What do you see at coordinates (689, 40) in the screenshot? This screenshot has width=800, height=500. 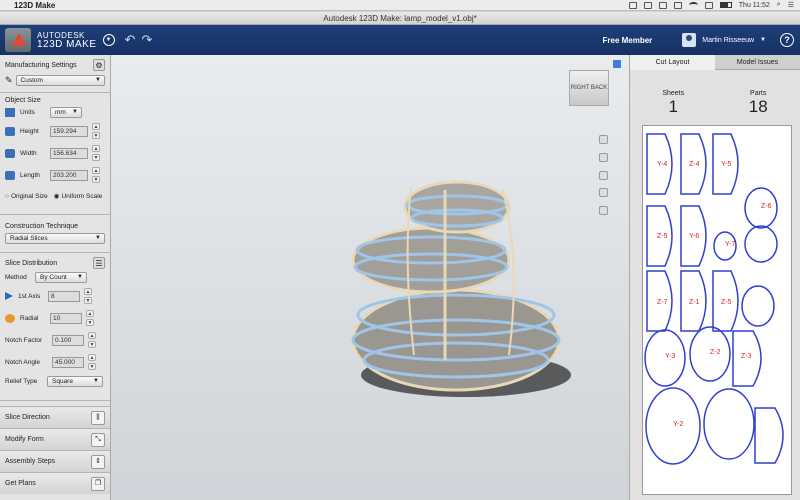 I see `avatar` at bounding box center [689, 40].